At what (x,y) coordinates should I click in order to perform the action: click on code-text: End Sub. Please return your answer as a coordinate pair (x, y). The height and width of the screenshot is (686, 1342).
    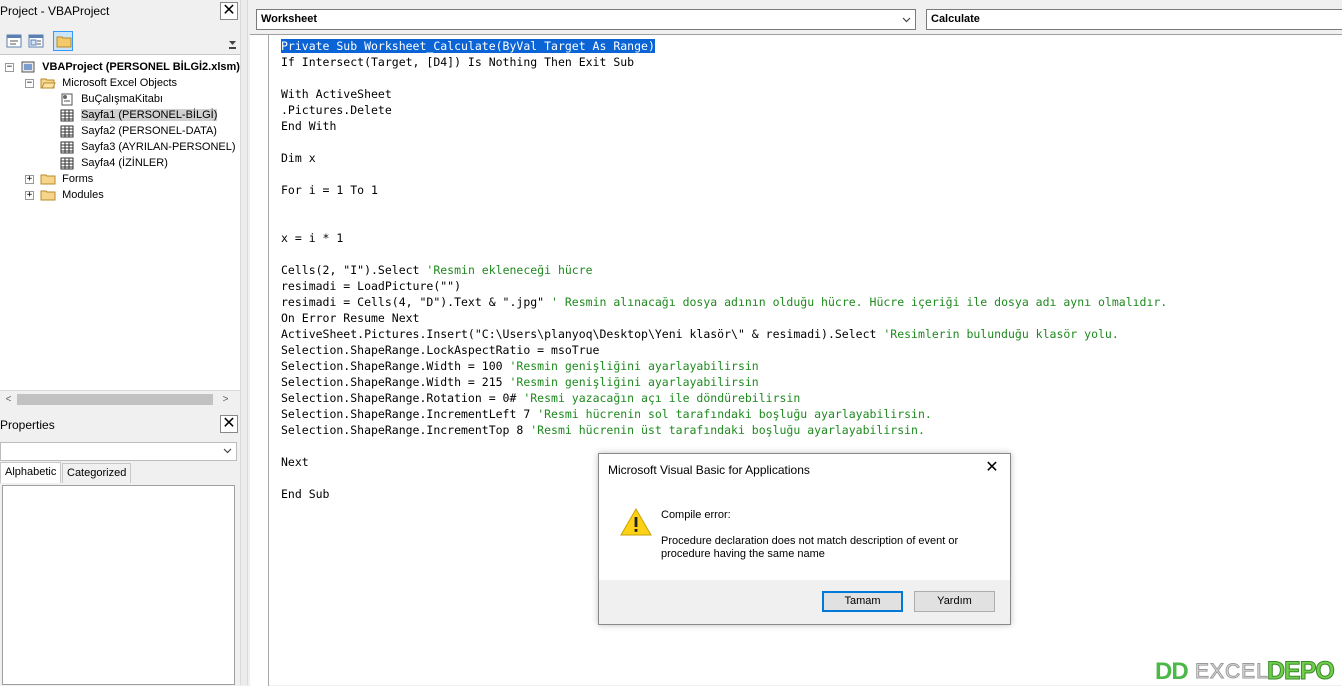
    Looking at the image, I should click on (305, 494).